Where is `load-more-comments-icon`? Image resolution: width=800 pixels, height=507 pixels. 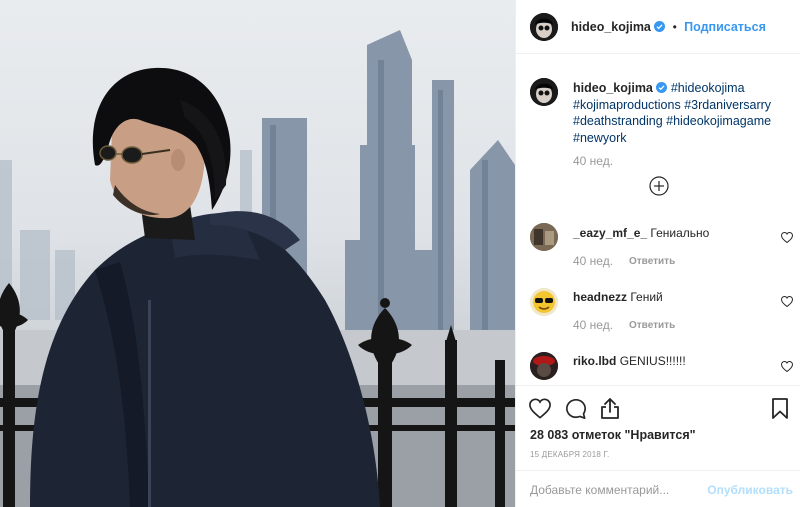 load-more-comments-icon is located at coordinates (659, 186).